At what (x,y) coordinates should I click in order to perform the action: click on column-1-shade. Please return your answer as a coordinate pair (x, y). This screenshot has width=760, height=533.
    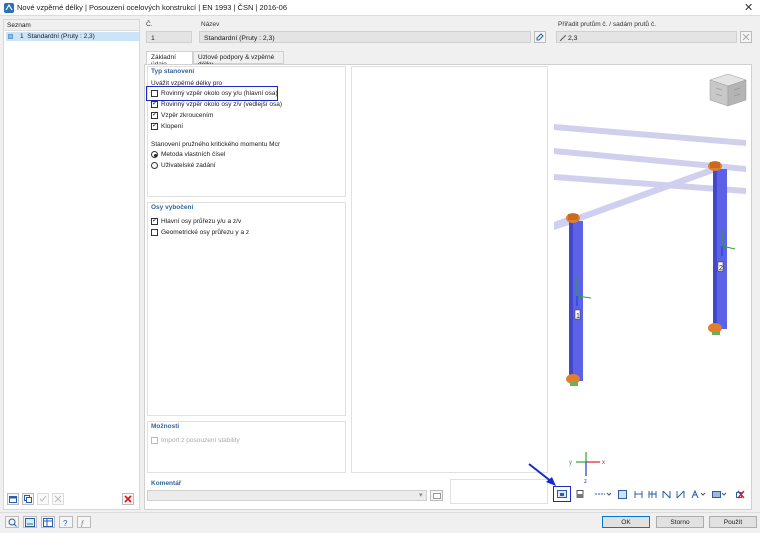
    Looking at the image, I should click on (571, 301).